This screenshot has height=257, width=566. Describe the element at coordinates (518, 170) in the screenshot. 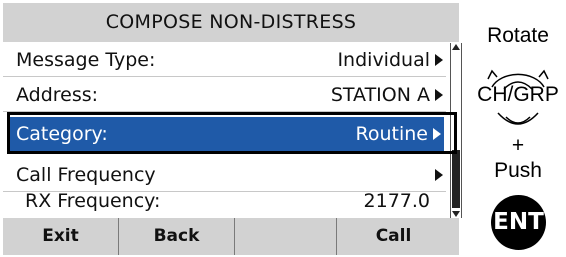

I see `push-label: Push` at that location.